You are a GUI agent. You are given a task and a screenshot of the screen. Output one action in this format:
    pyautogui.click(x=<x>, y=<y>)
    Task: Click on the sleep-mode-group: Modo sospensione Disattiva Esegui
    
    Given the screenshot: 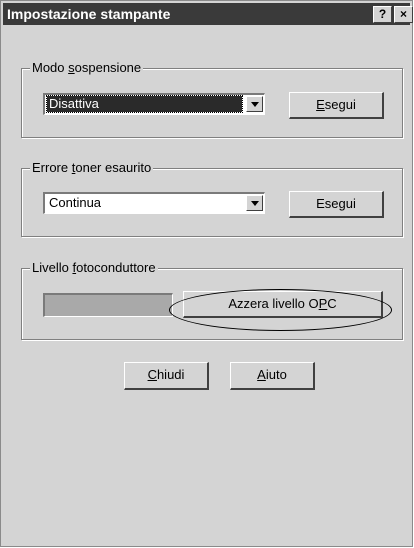 What is the action you would take?
    pyautogui.click(x=212, y=99)
    